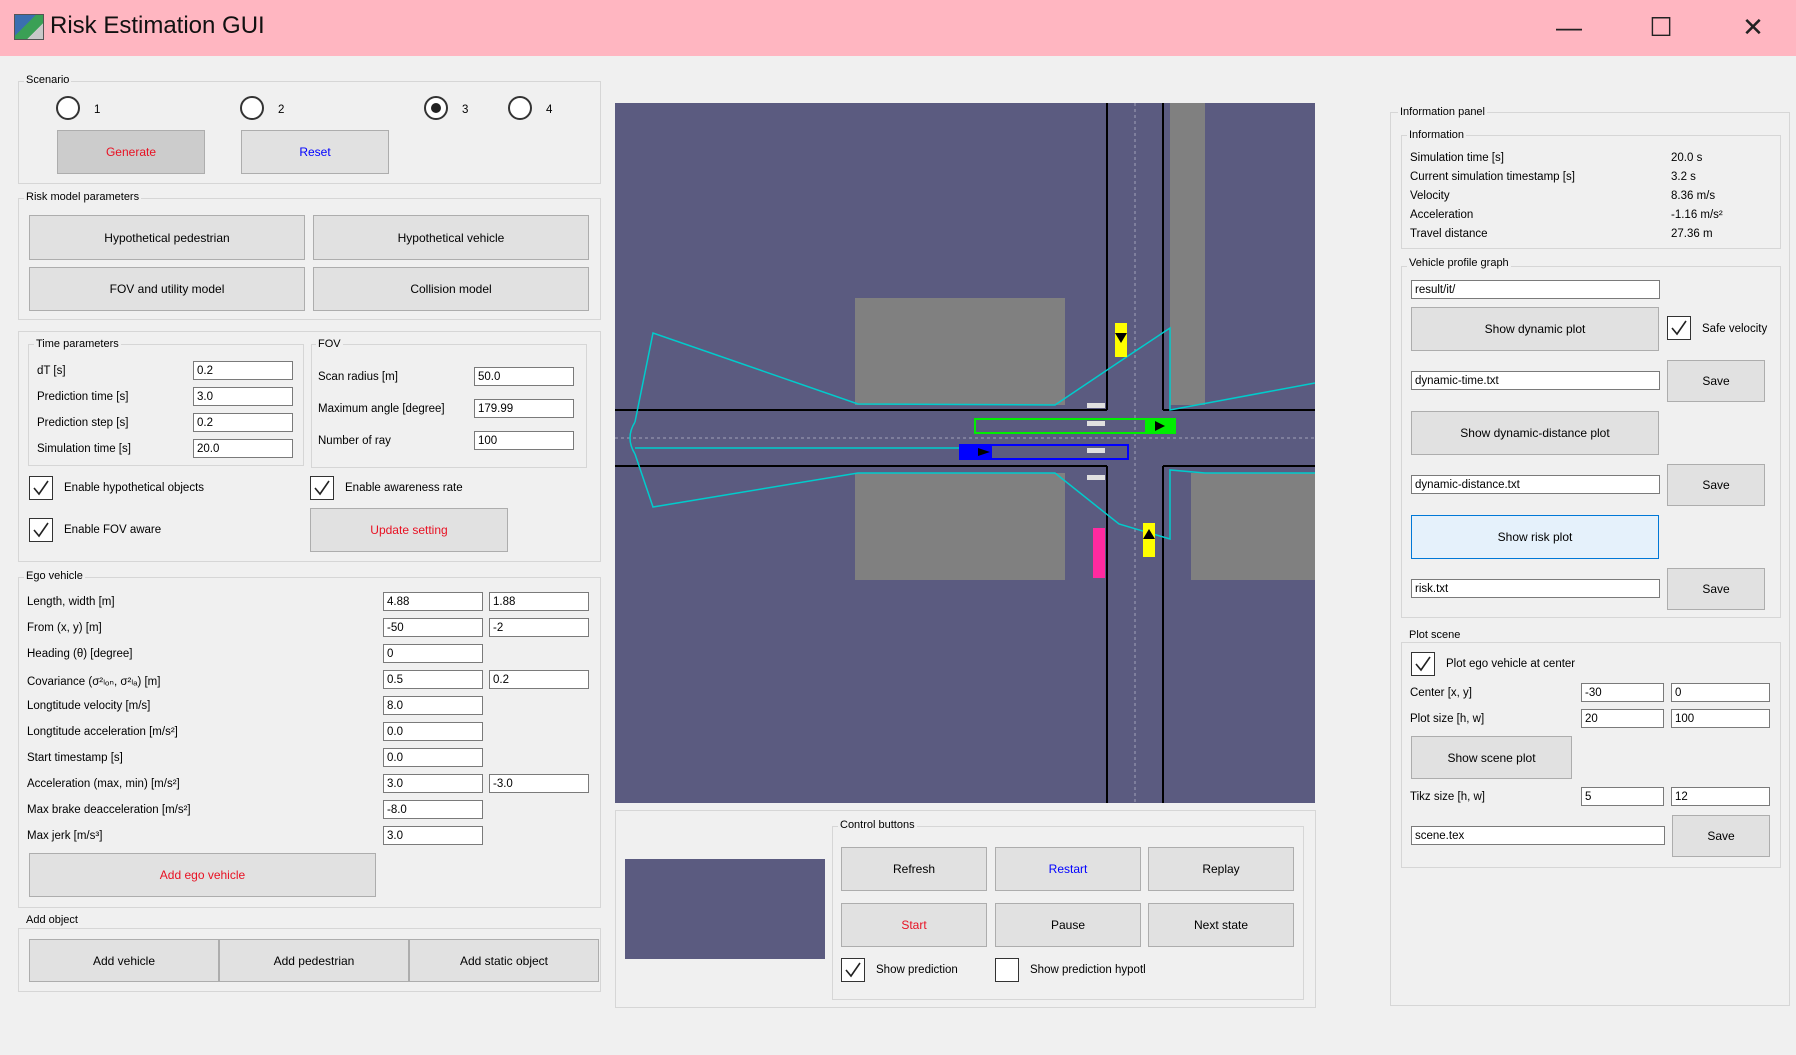 This screenshot has width=1796, height=1055. I want to click on center-y-input, so click(1720, 692).